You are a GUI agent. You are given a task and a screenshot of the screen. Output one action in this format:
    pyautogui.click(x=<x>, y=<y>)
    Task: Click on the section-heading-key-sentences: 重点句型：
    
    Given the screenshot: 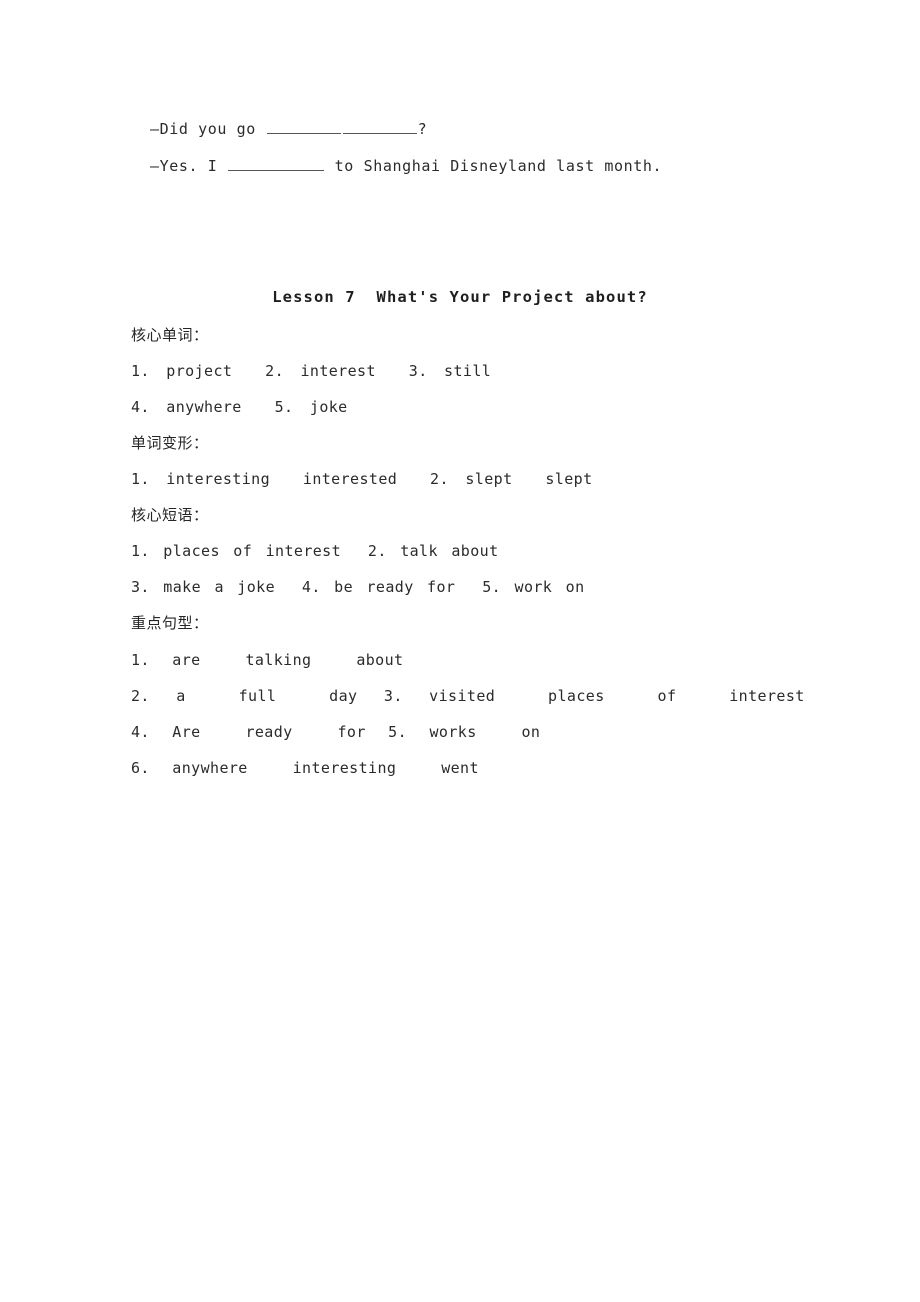 What is the action you would take?
    pyautogui.click(x=170, y=623)
    